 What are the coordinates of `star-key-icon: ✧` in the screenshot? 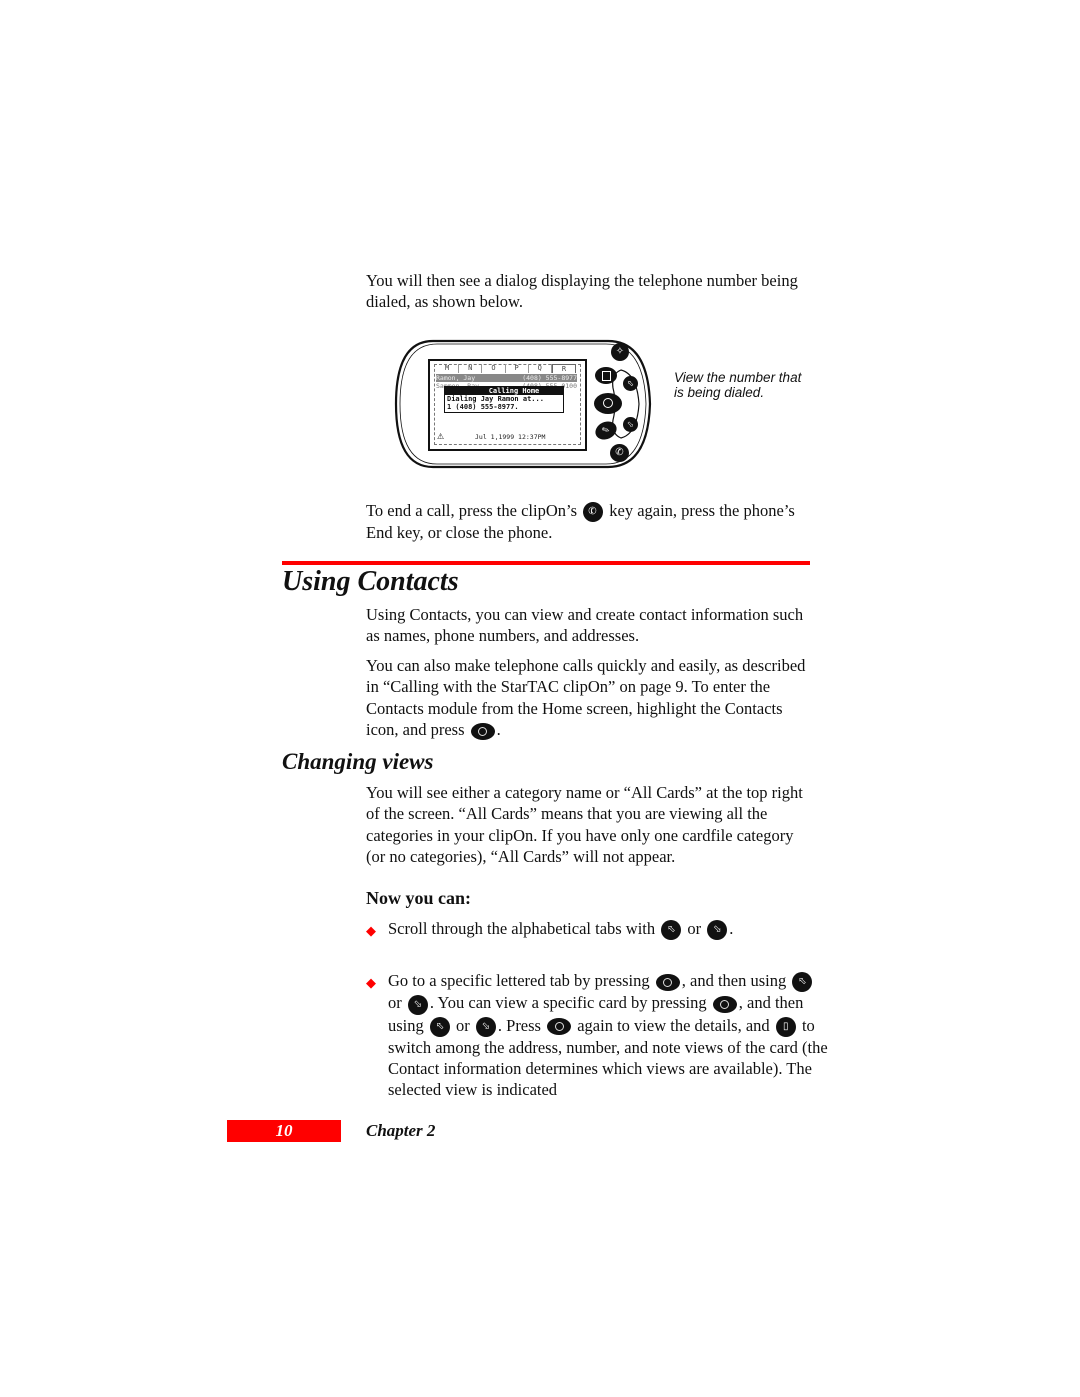 It's located at (620, 352).